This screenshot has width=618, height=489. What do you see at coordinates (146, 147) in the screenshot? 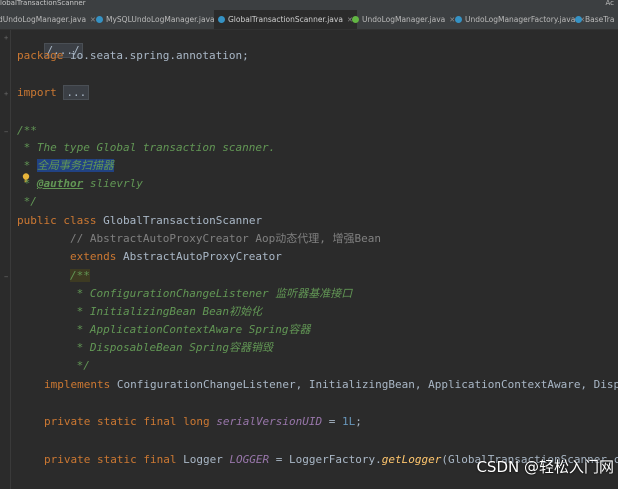
I see `code-line-doc-1: * The type Global transaction scanner.` at bounding box center [146, 147].